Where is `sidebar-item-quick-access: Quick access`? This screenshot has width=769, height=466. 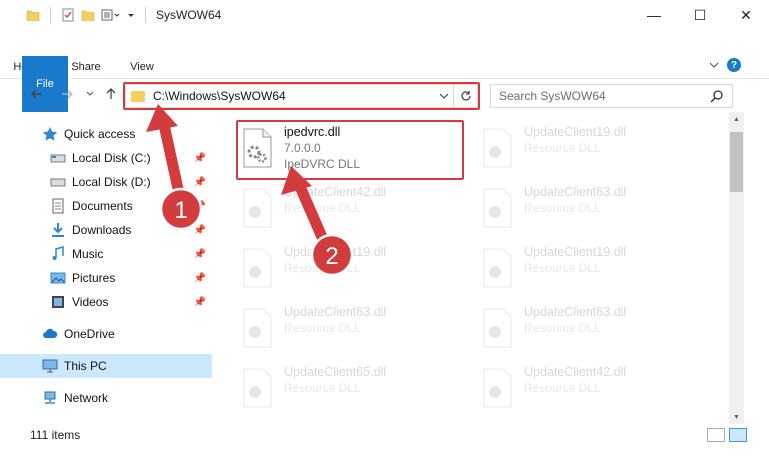
sidebar-item-quick-access: Quick access is located at coordinates (106, 134).